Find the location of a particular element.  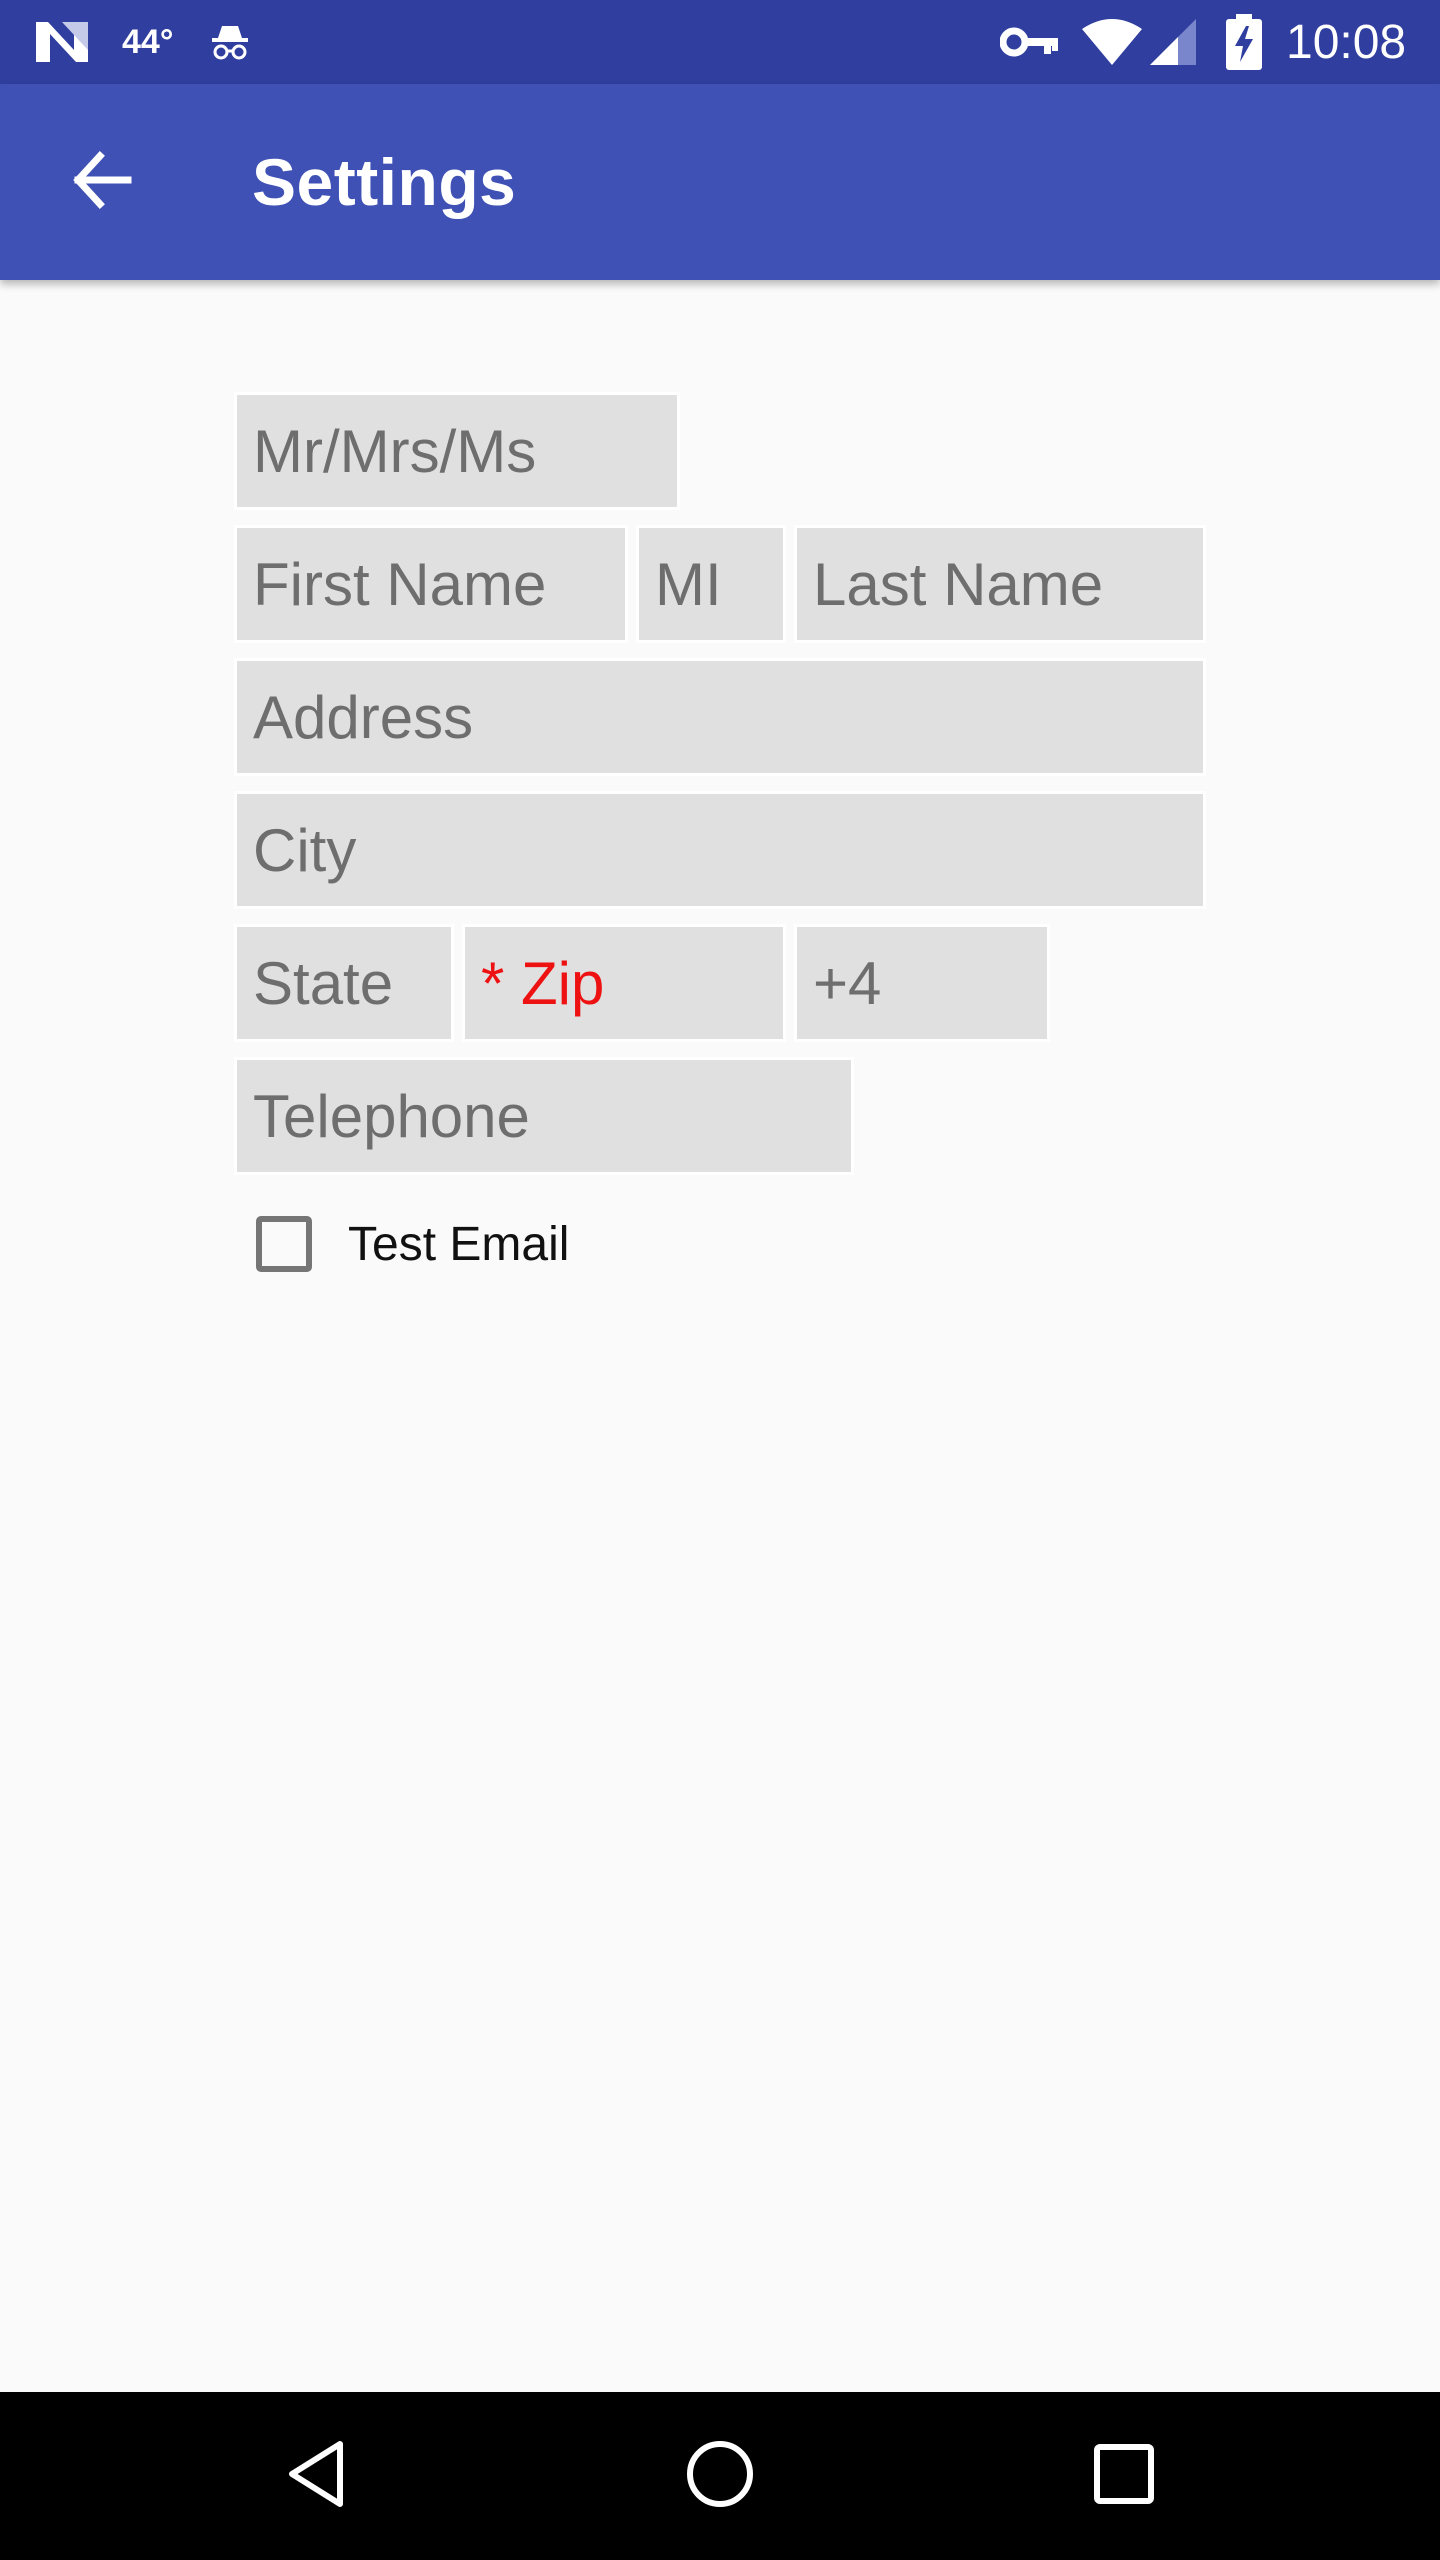

home-circle-icon is located at coordinates (720, 2476).